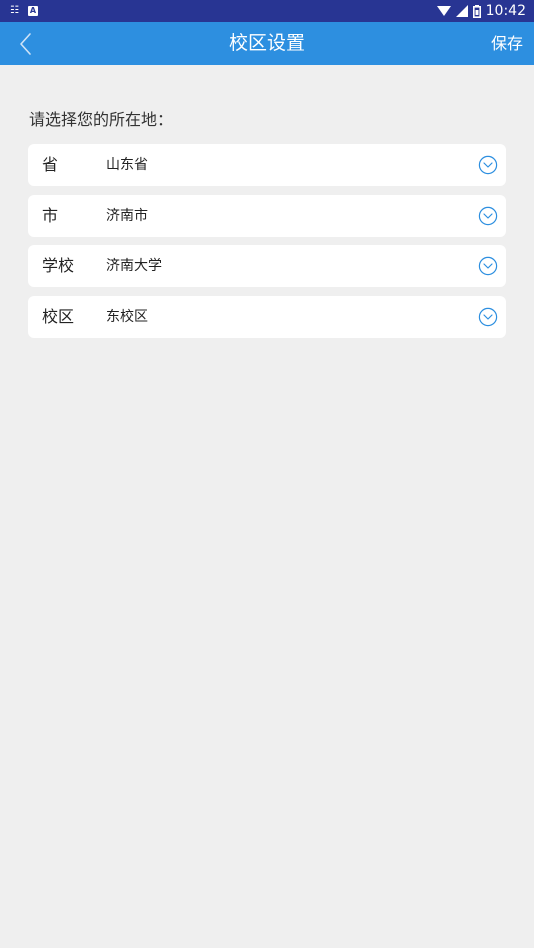  Describe the element at coordinates (267, 266) in the screenshot. I see `school-select: 学校 济南大学` at that location.